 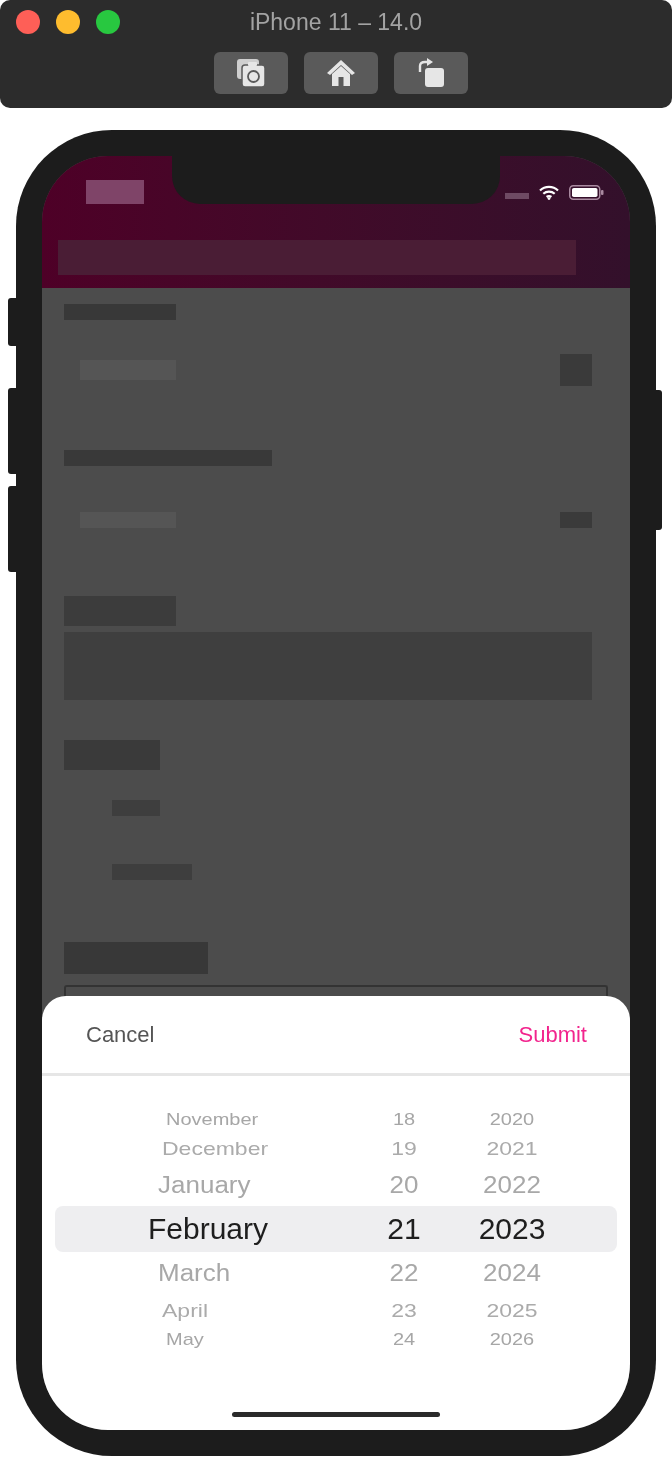 I want to click on maximize-button, so click(x=108, y=22).